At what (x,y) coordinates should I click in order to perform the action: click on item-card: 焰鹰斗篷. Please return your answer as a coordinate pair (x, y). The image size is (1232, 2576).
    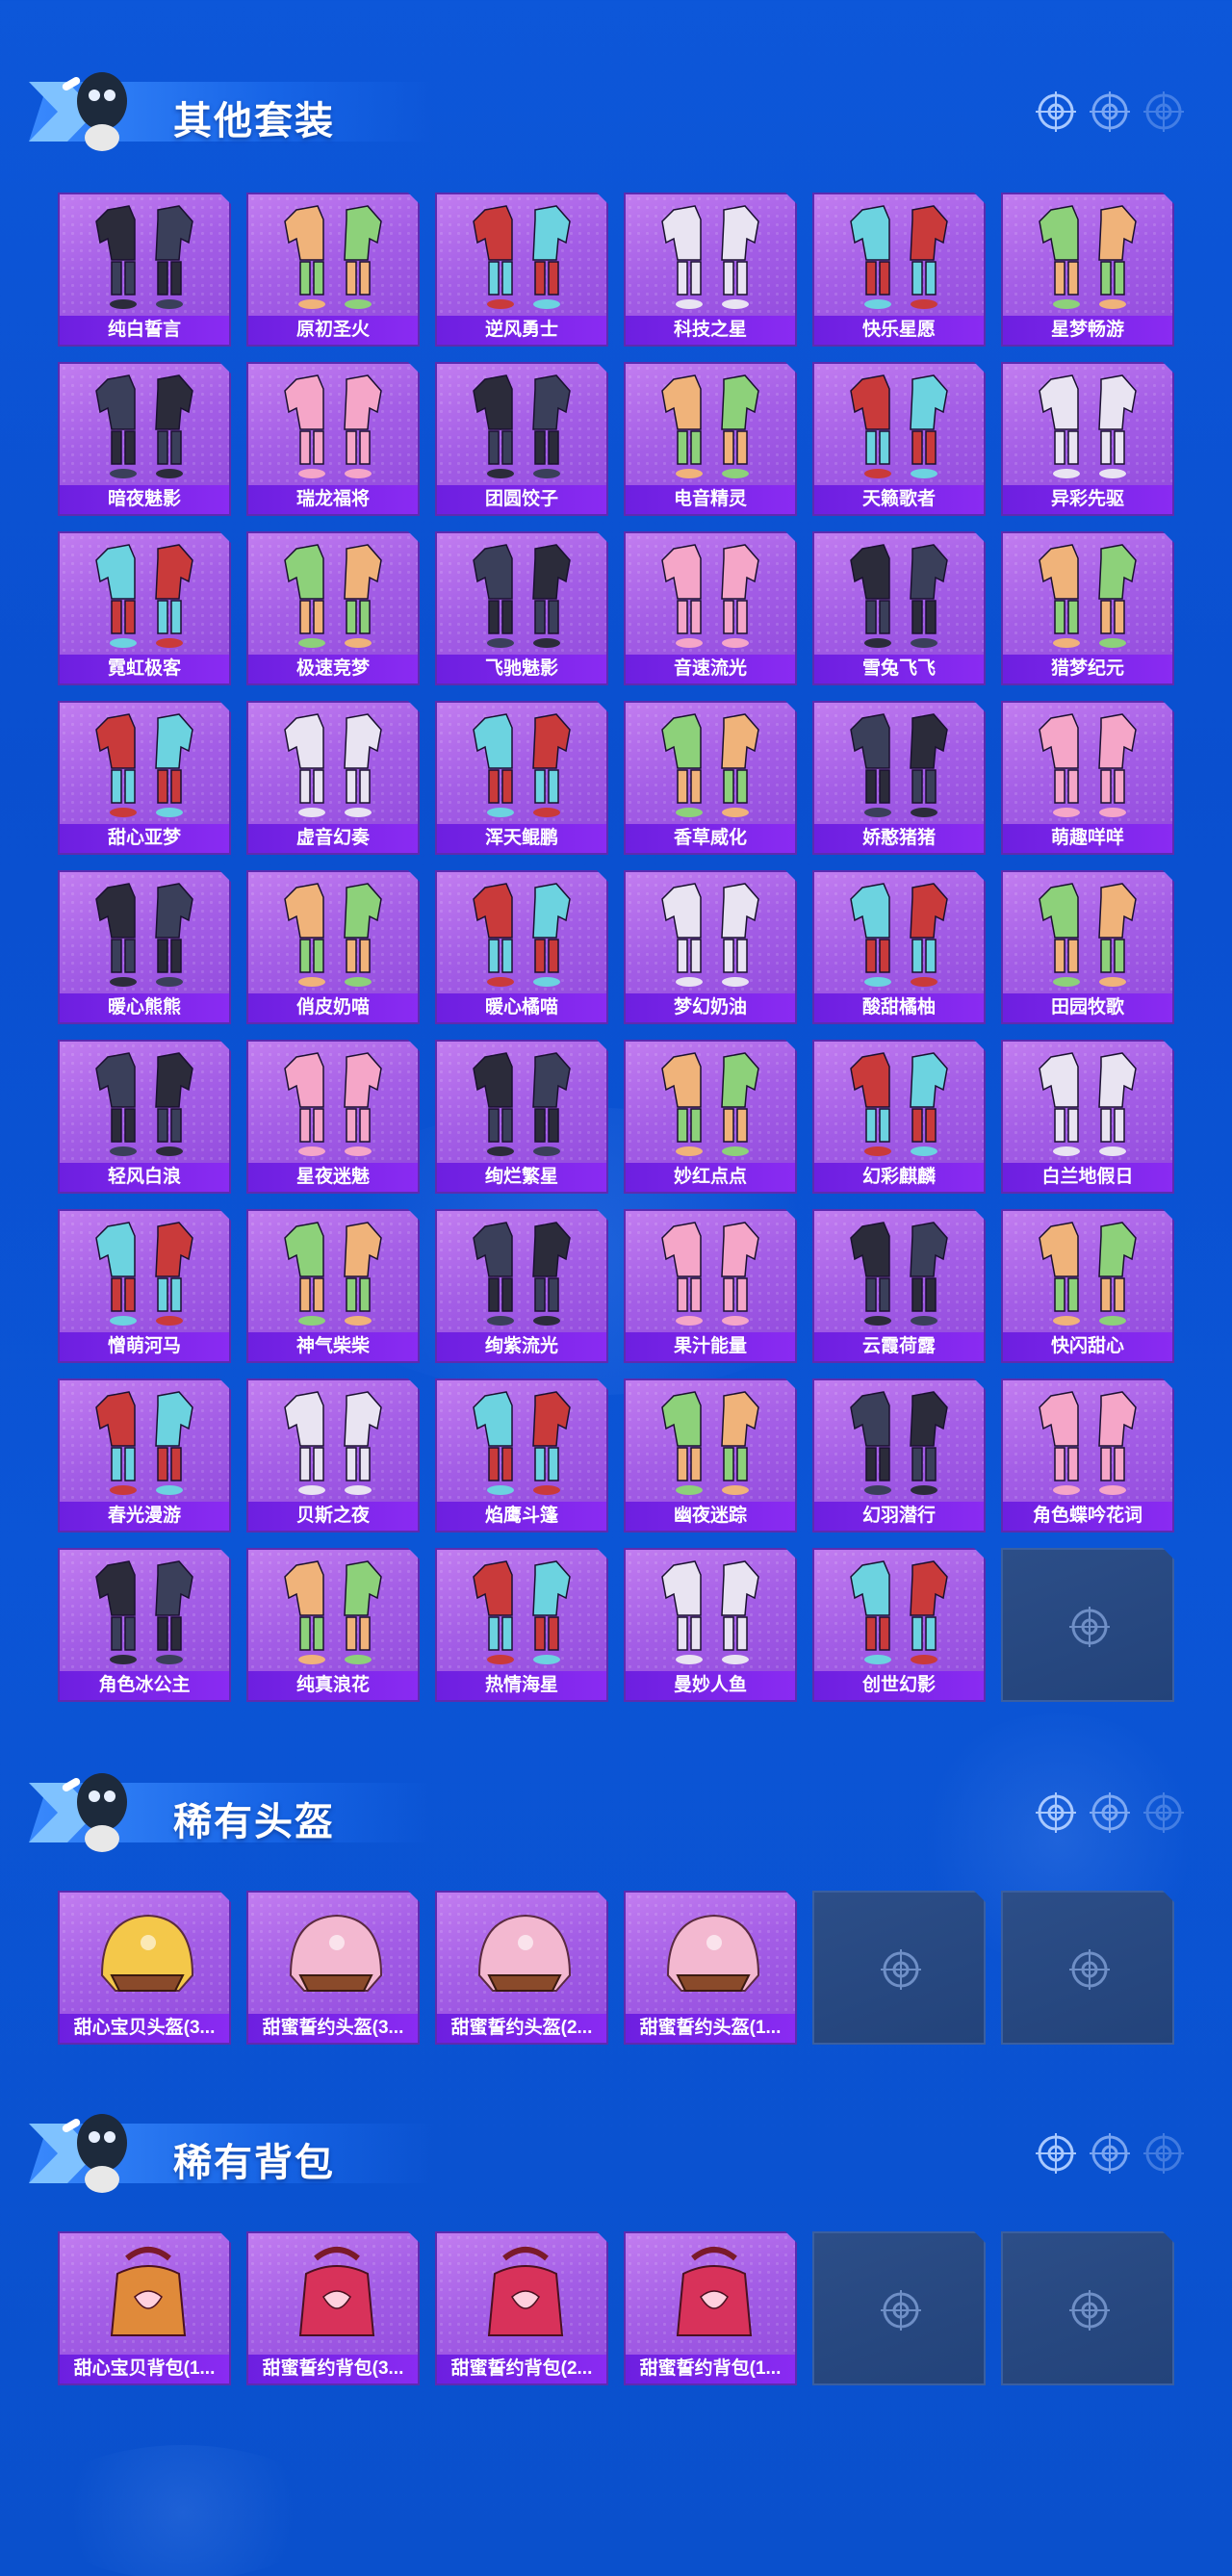
    Looking at the image, I should click on (521, 1455).